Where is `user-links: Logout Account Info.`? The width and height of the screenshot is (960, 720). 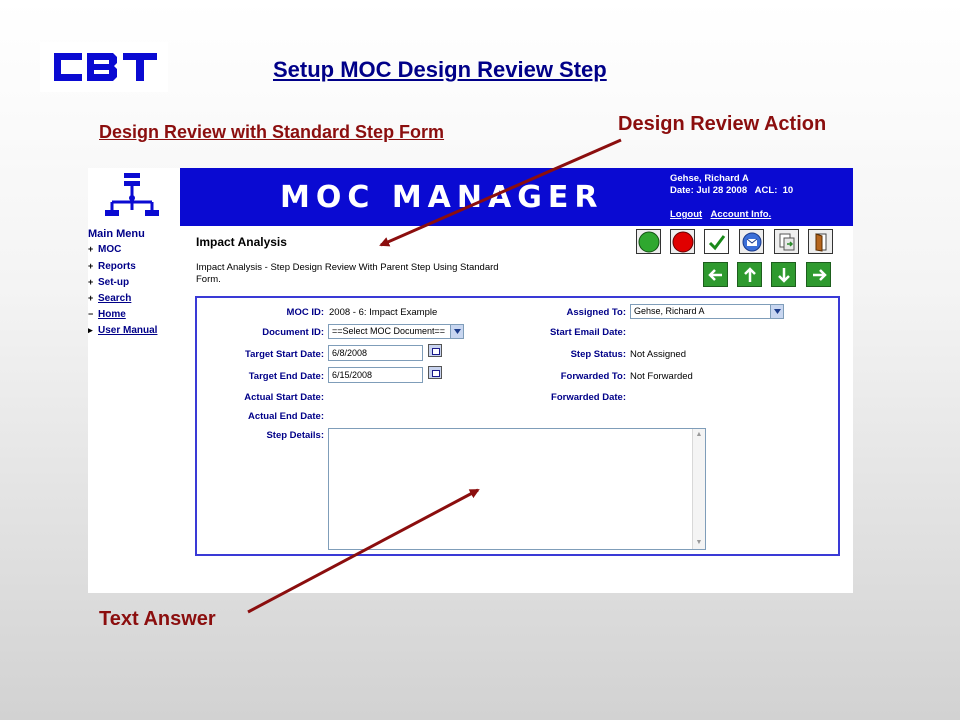 user-links: Logout Account Info. is located at coordinates (723, 214).